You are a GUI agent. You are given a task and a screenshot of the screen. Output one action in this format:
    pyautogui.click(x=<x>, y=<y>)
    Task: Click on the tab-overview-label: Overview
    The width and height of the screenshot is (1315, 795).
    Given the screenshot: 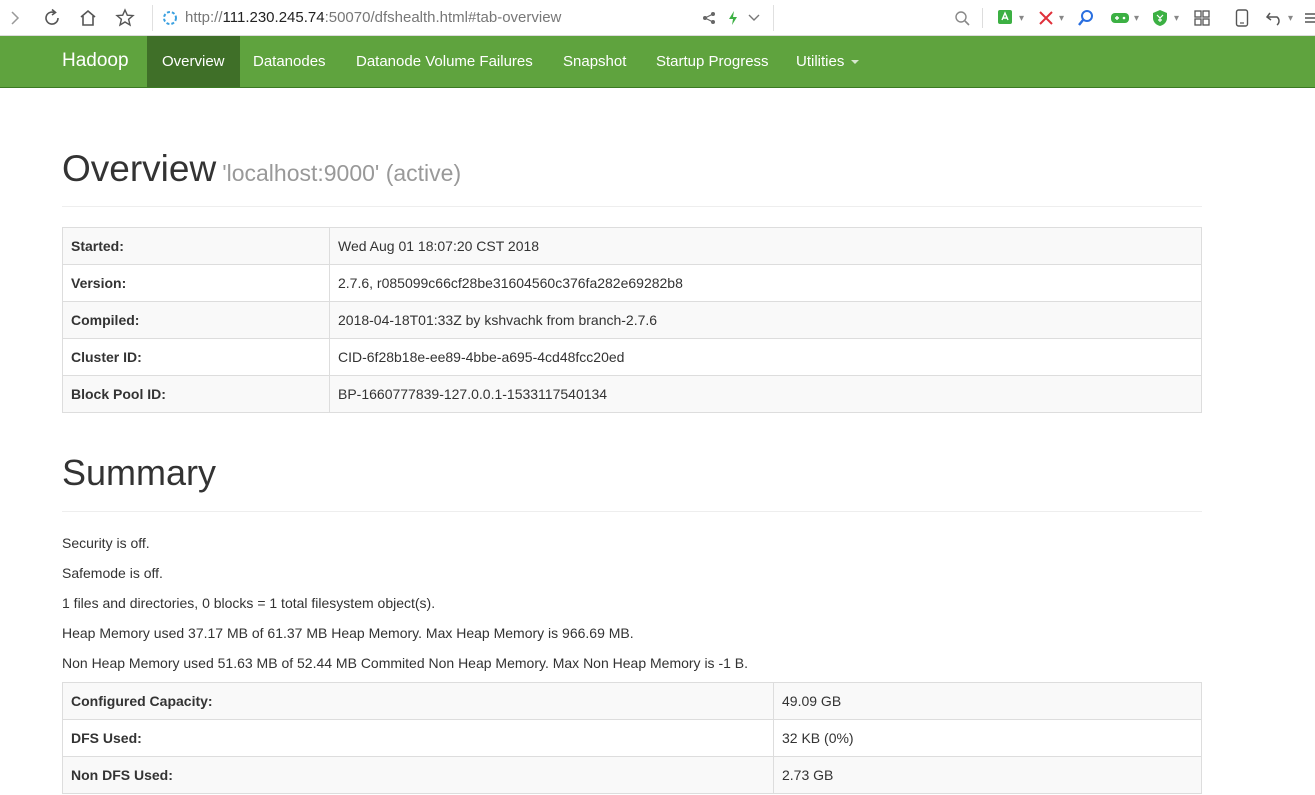 What is the action you would take?
    pyautogui.click(x=193, y=61)
    